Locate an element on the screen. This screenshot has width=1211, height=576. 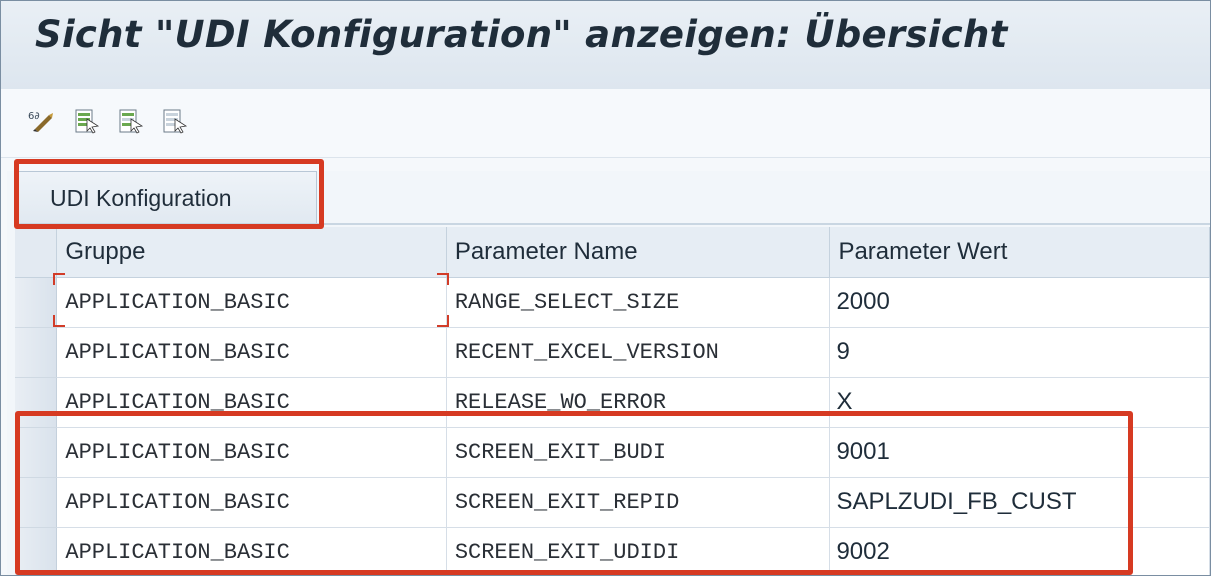
column-header-gruppe: Gruppe is located at coordinates (251, 252).